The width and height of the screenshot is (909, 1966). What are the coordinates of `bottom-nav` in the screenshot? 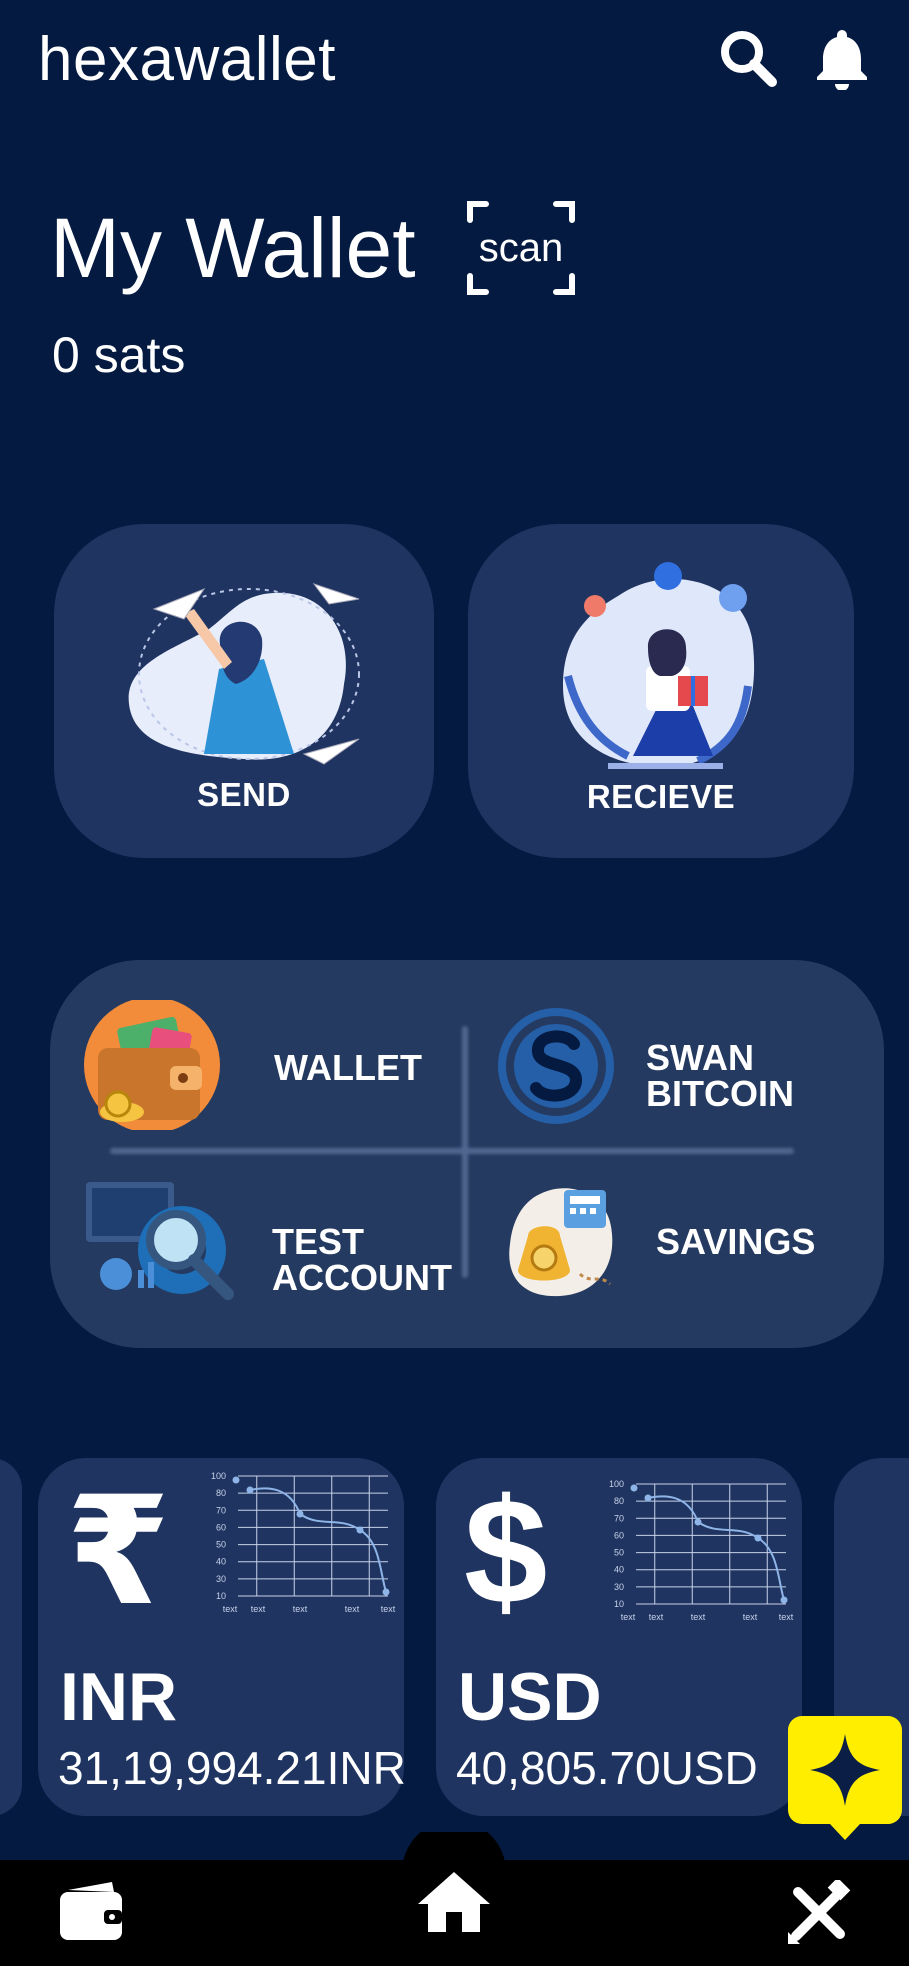 It's located at (454, 1899).